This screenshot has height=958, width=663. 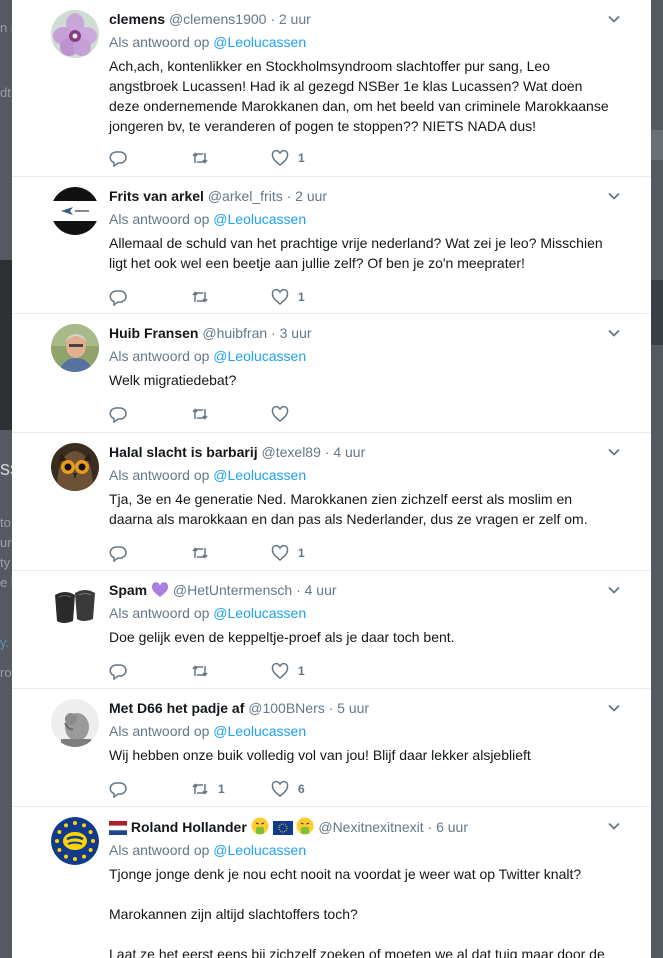 I want to click on like-button, so click(x=284, y=414).